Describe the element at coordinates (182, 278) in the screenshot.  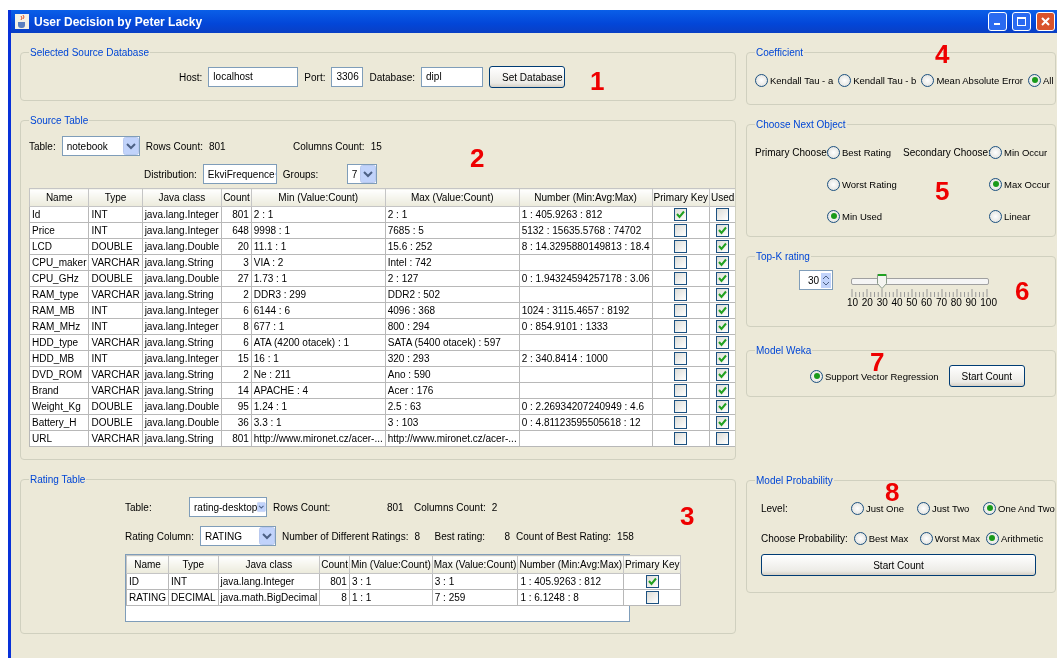
I see `table-cell: java.lang.Double` at that location.